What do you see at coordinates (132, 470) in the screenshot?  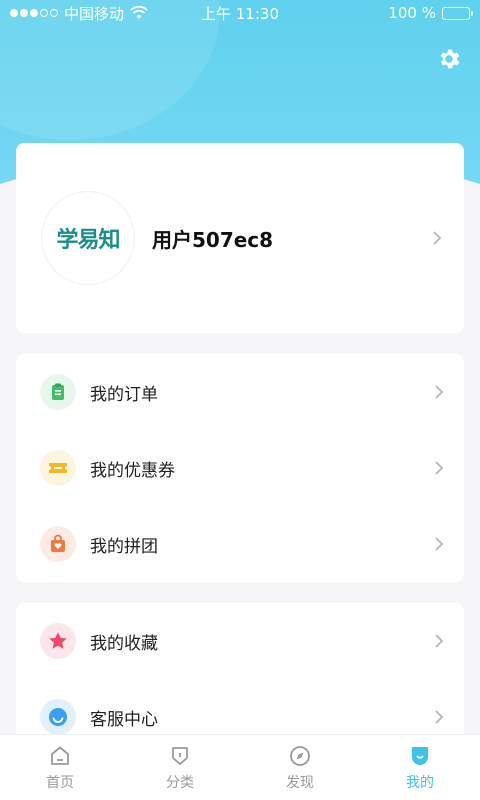 I see `menu-label-coupons: 我的优惠券` at bounding box center [132, 470].